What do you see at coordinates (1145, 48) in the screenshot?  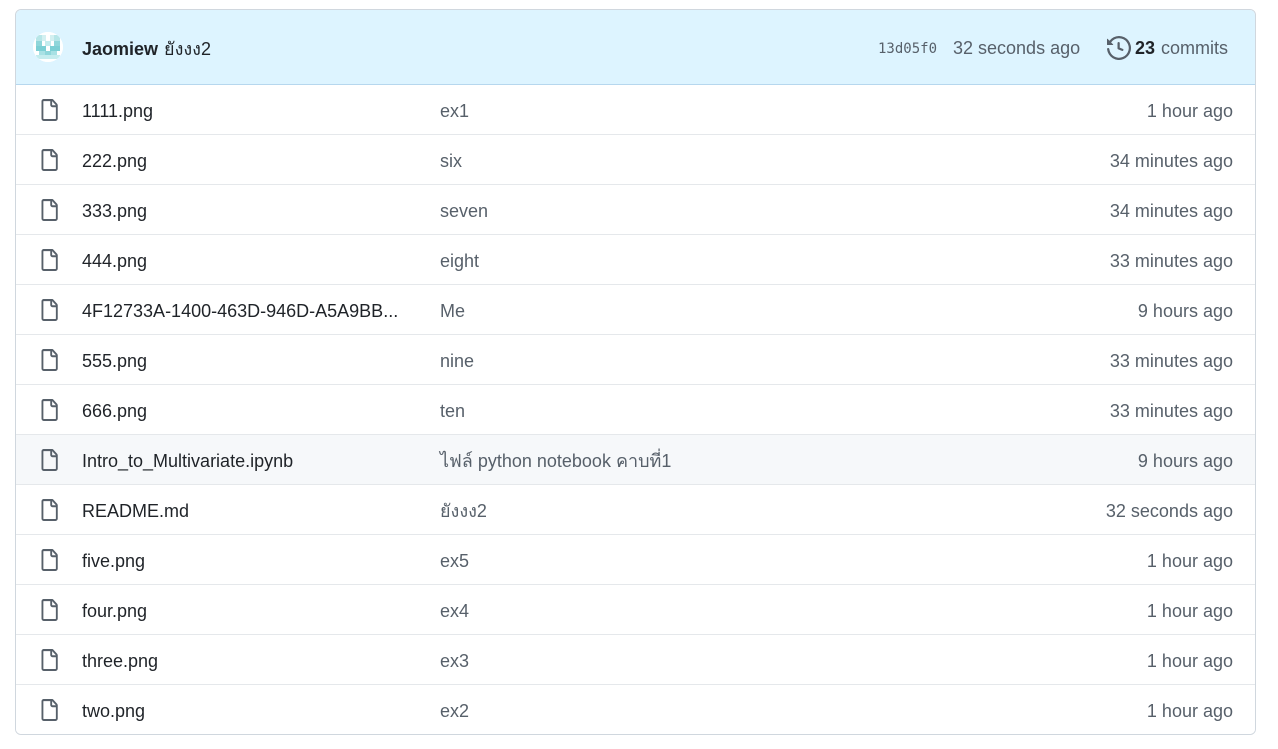 I see `commit-count: 23` at bounding box center [1145, 48].